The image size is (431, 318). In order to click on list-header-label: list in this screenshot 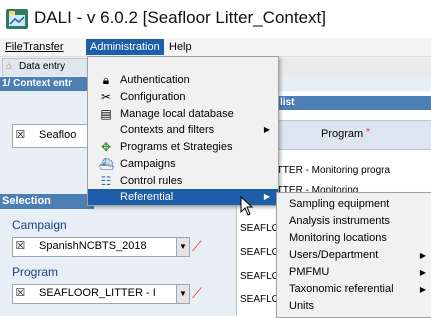, I will do `click(287, 102)`.